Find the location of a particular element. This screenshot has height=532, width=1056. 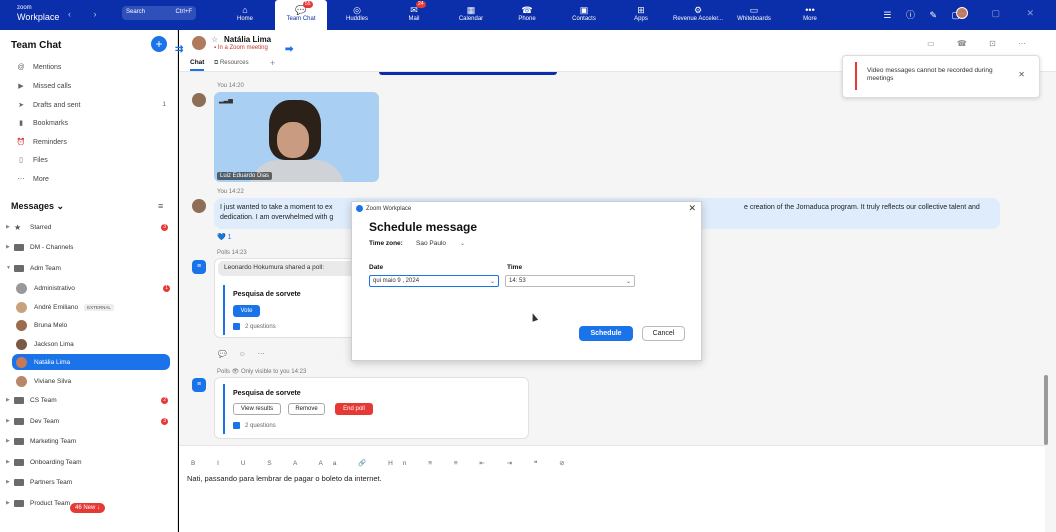

questions-label: 2 questions is located at coordinates (260, 425).